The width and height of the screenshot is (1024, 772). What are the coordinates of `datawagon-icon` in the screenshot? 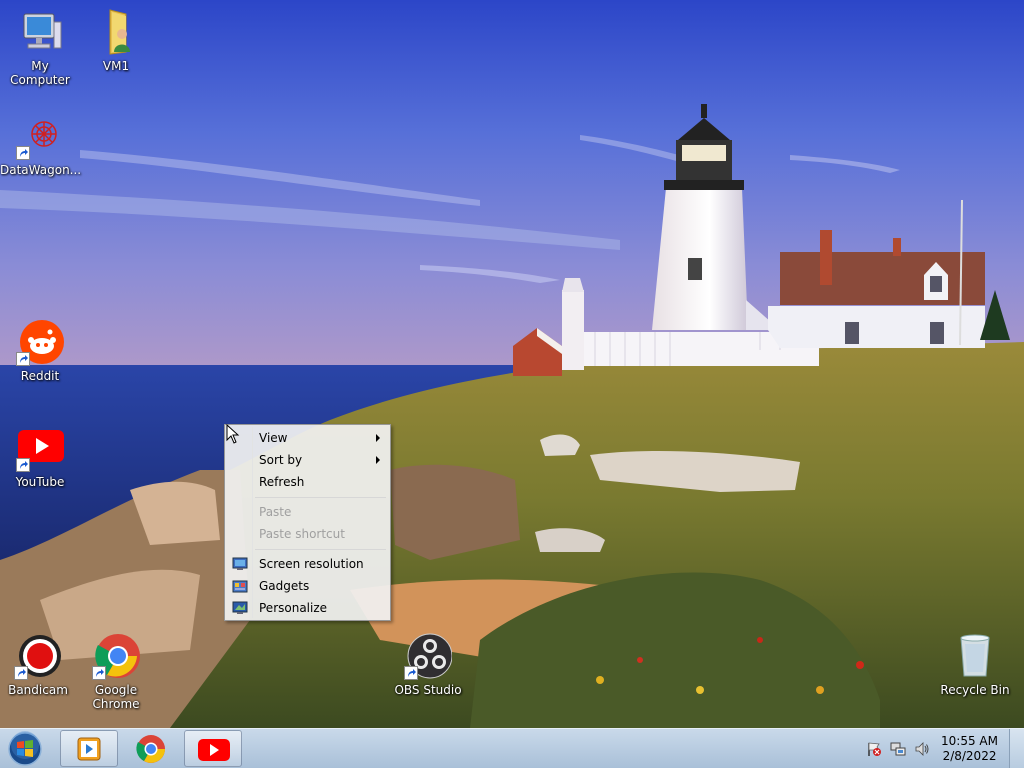 It's located at (40, 136).